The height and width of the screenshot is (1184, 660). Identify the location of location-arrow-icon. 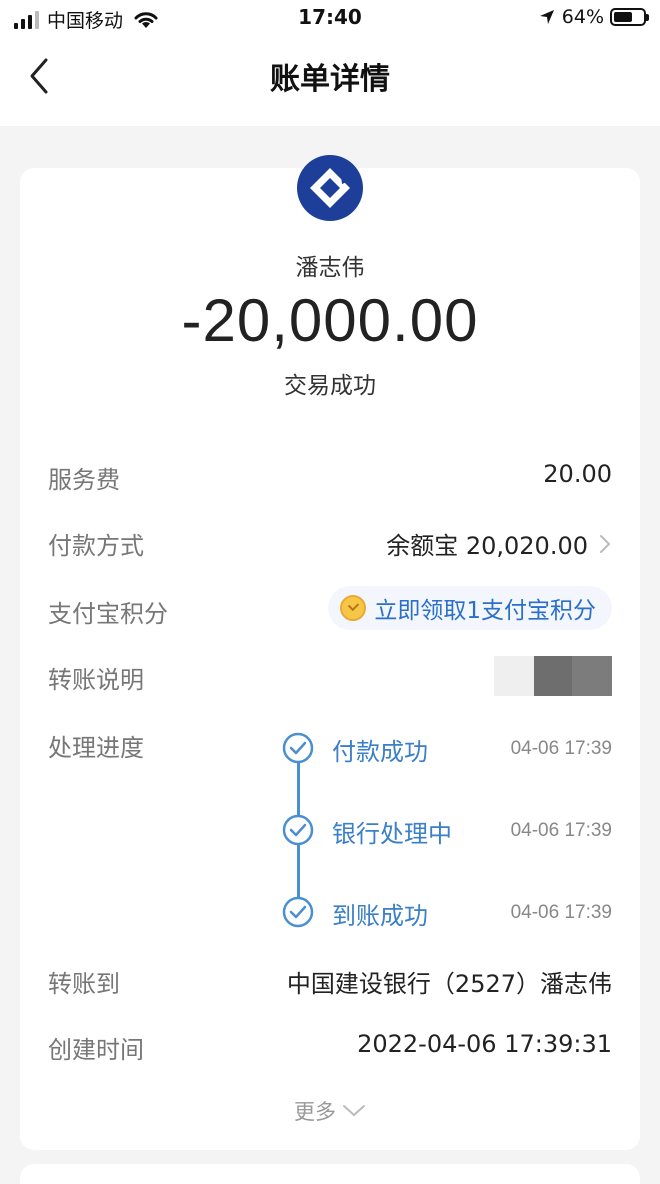
(546, 17).